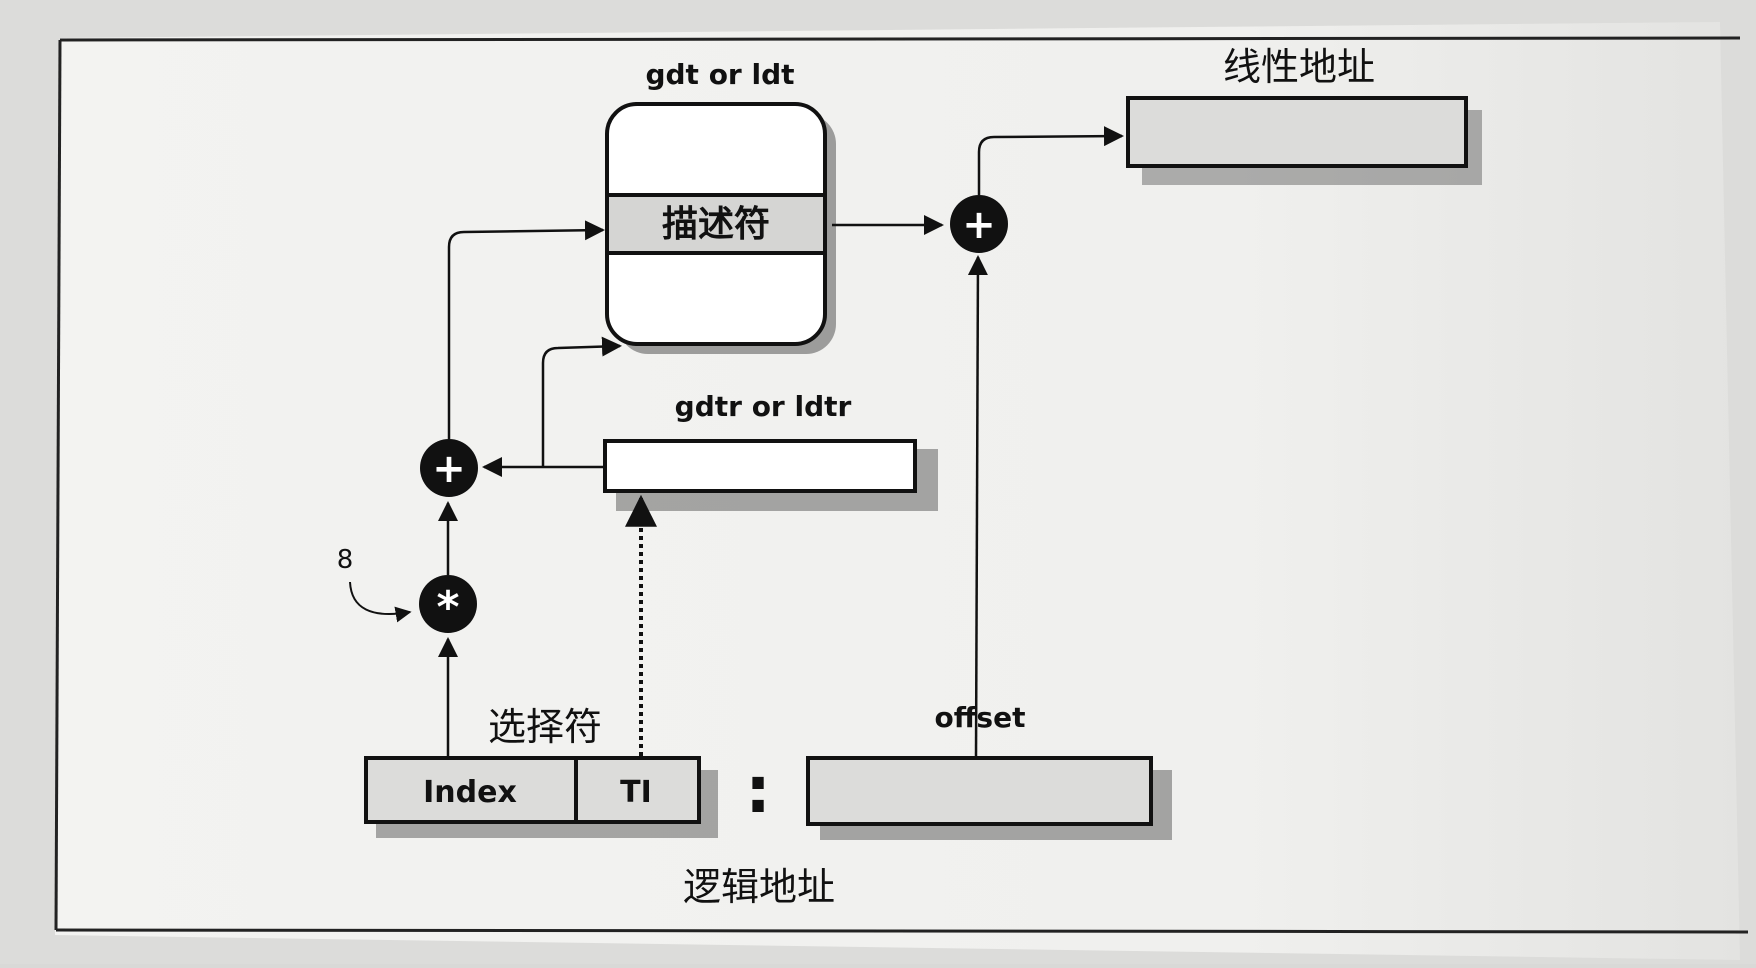 The width and height of the screenshot is (1756, 968). What do you see at coordinates (1299, 67) in the screenshot?
I see `linear-address-label: 线性地址` at bounding box center [1299, 67].